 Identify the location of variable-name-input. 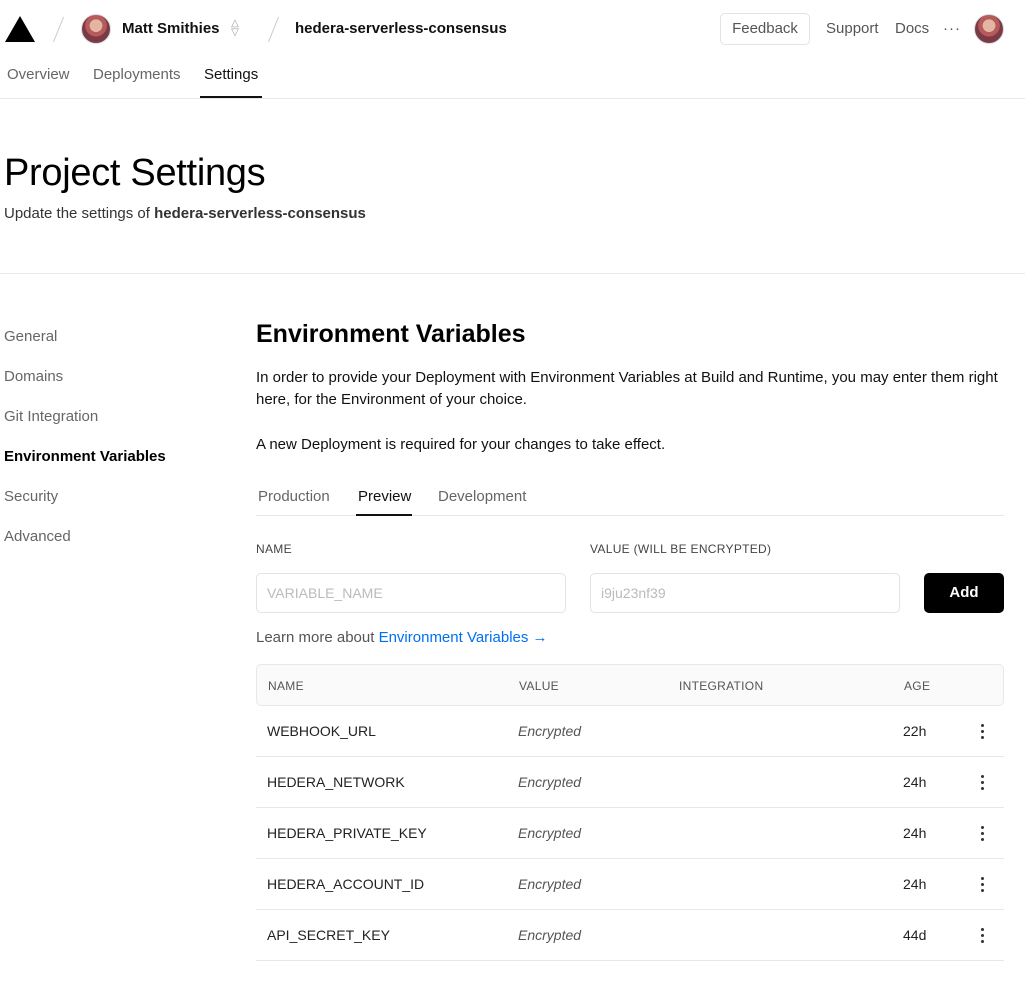
(411, 593).